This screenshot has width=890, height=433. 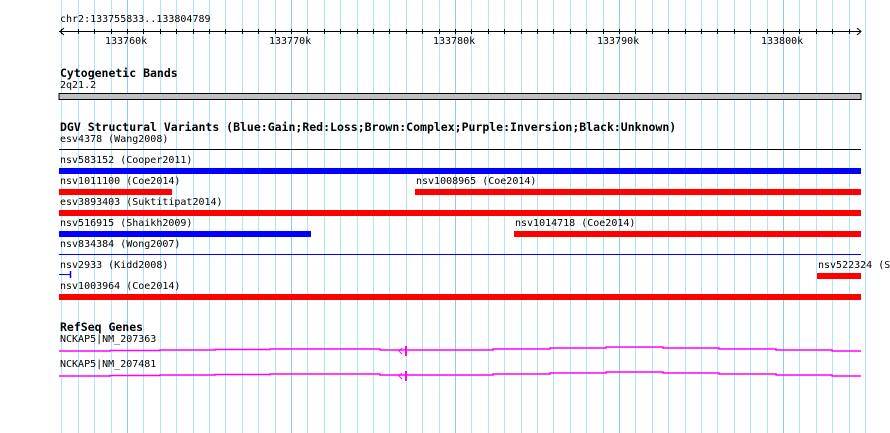 I want to click on ruler-tick-label: 133770k, so click(x=290, y=41).